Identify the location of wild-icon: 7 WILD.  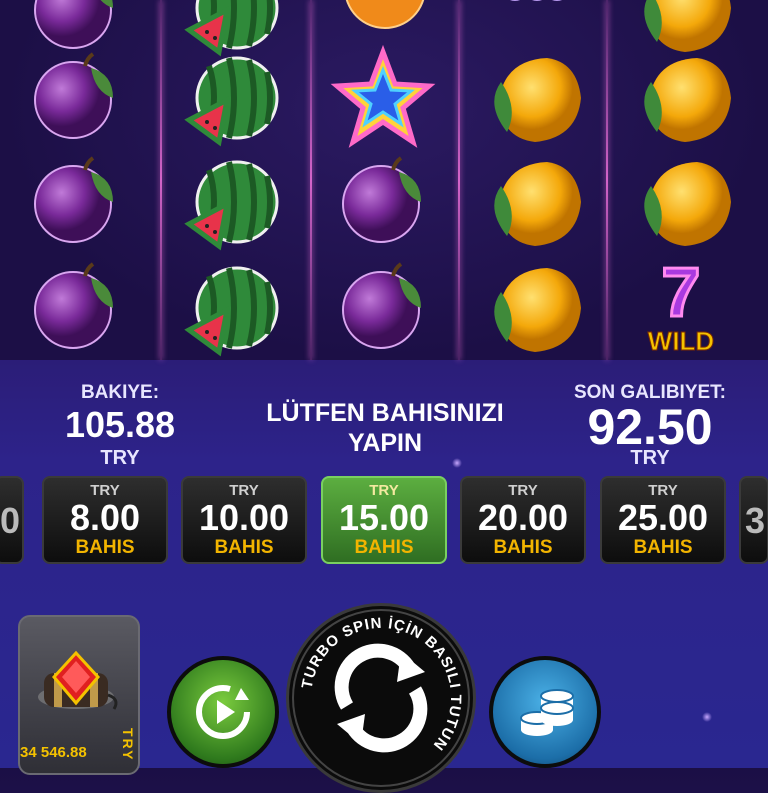
(680, 304).